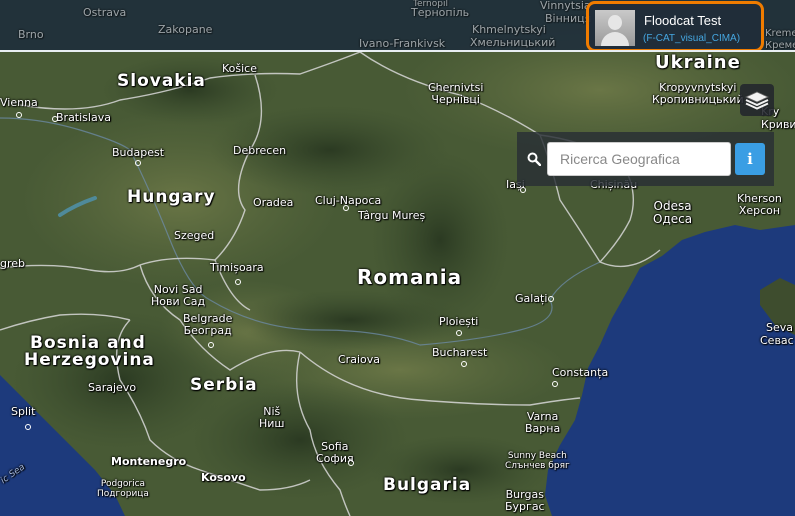  Describe the element at coordinates (615, 39) in the screenshot. I see `avatar-body` at that location.